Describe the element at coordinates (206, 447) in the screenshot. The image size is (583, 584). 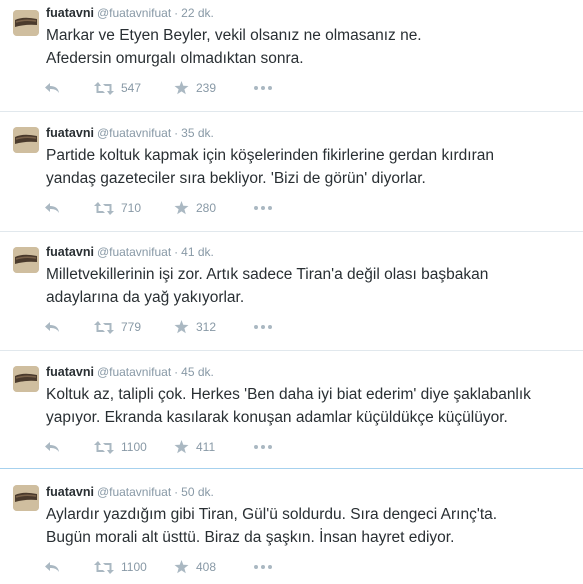
I see `favorite-count: 411` at that location.